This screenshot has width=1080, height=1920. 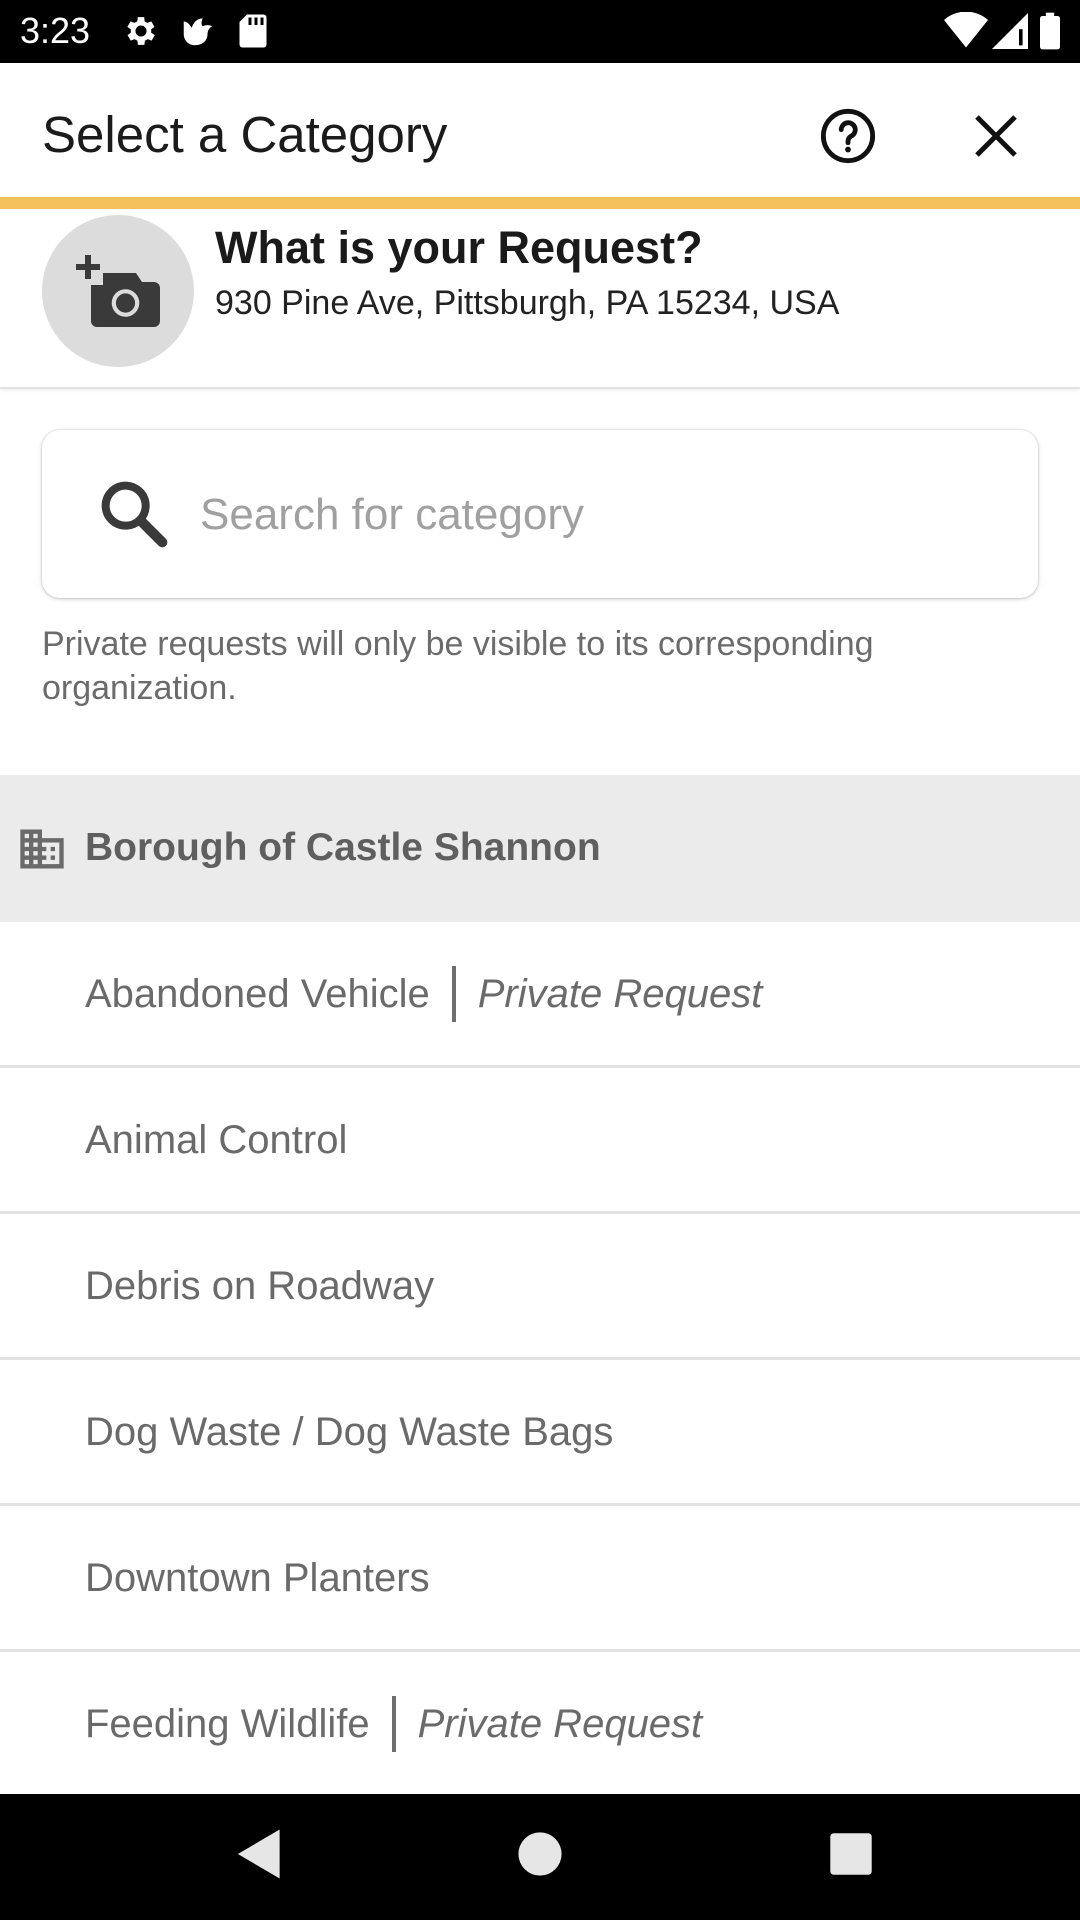 I want to click on category-item-debris-on-roadway: Debris on Roadway, so click(x=540, y=1287).